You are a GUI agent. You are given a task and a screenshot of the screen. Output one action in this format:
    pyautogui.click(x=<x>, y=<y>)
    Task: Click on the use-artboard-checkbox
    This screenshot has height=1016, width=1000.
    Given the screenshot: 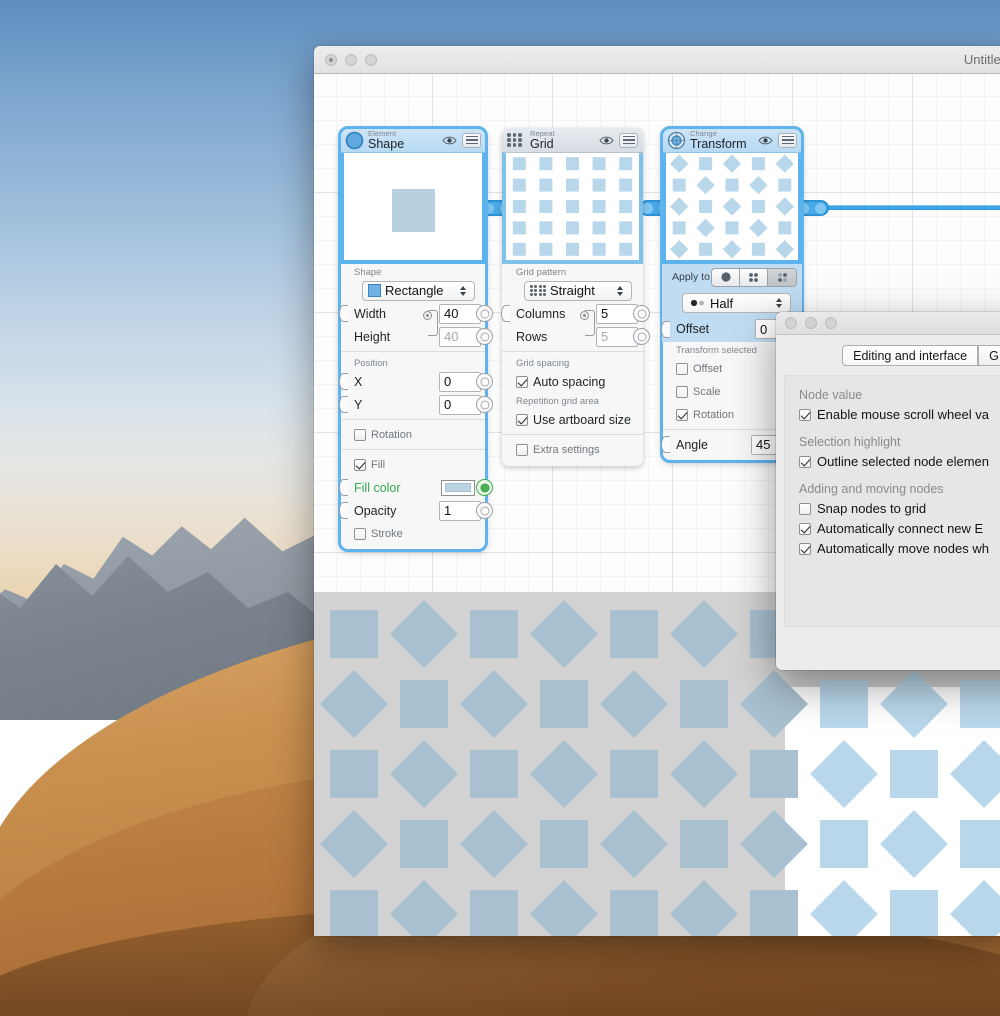 What is the action you would take?
    pyautogui.click(x=522, y=419)
    